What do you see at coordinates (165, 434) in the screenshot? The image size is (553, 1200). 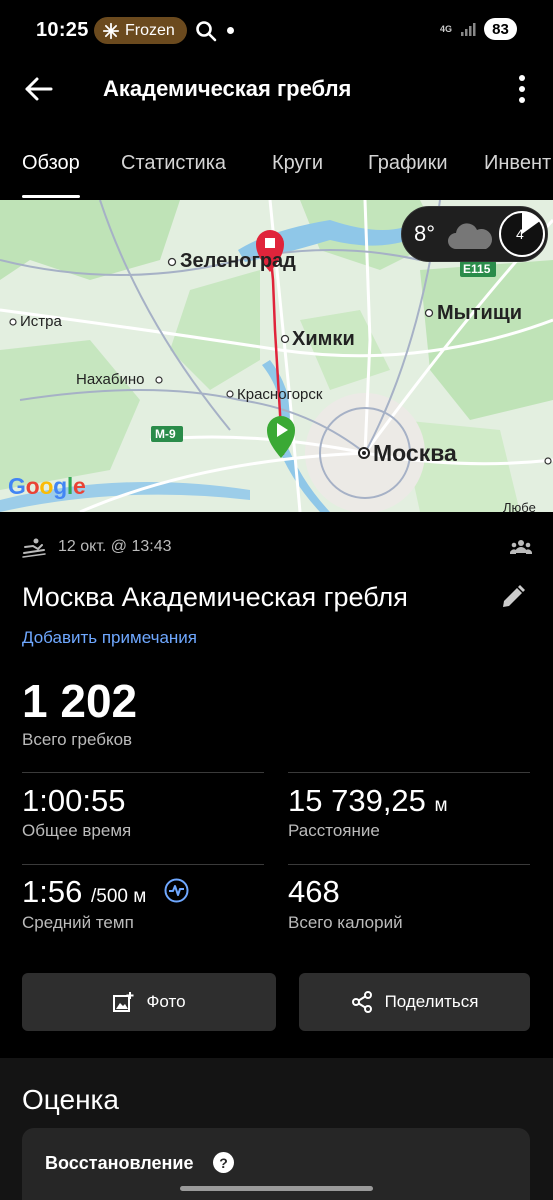 I see `road-shield-m9: M-9` at bounding box center [165, 434].